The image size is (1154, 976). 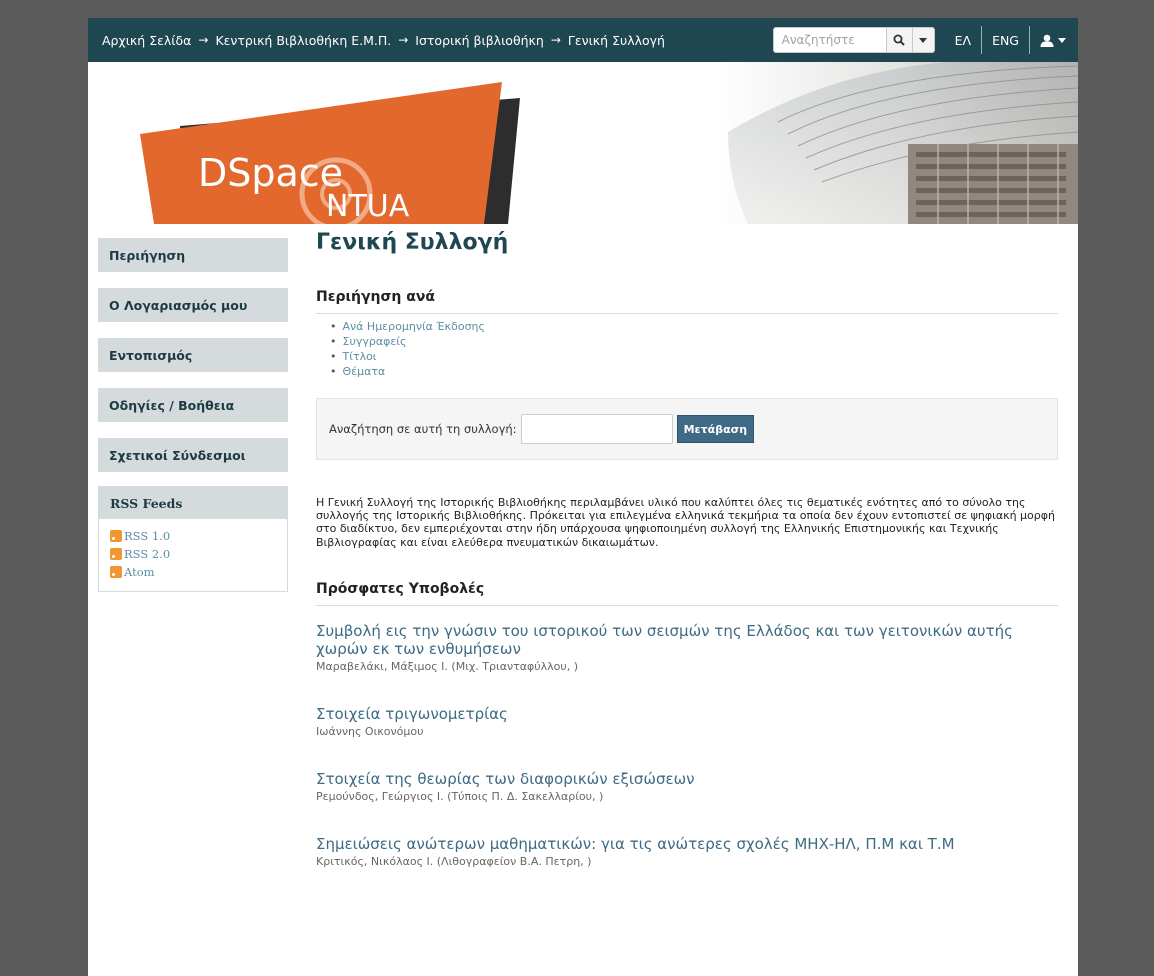 I want to click on recent-item-title: Στοιχεία τριγωνομετρίας, so click(x=687, y=714).